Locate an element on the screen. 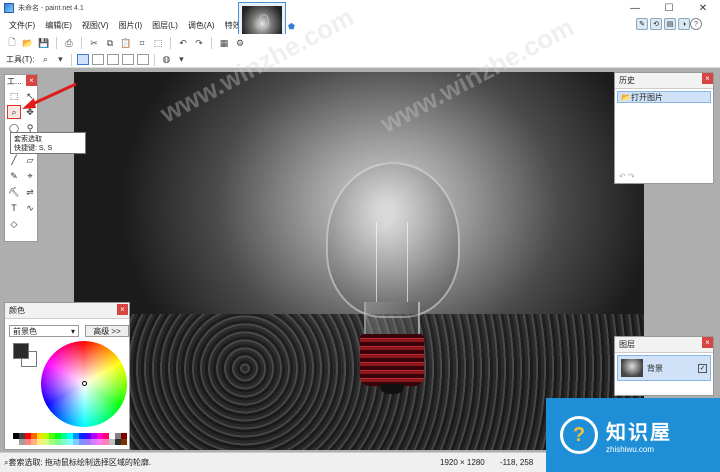 This screenshot has height=472, width=720. eraser-icon: ▱ is located at coordinates (30, 160).